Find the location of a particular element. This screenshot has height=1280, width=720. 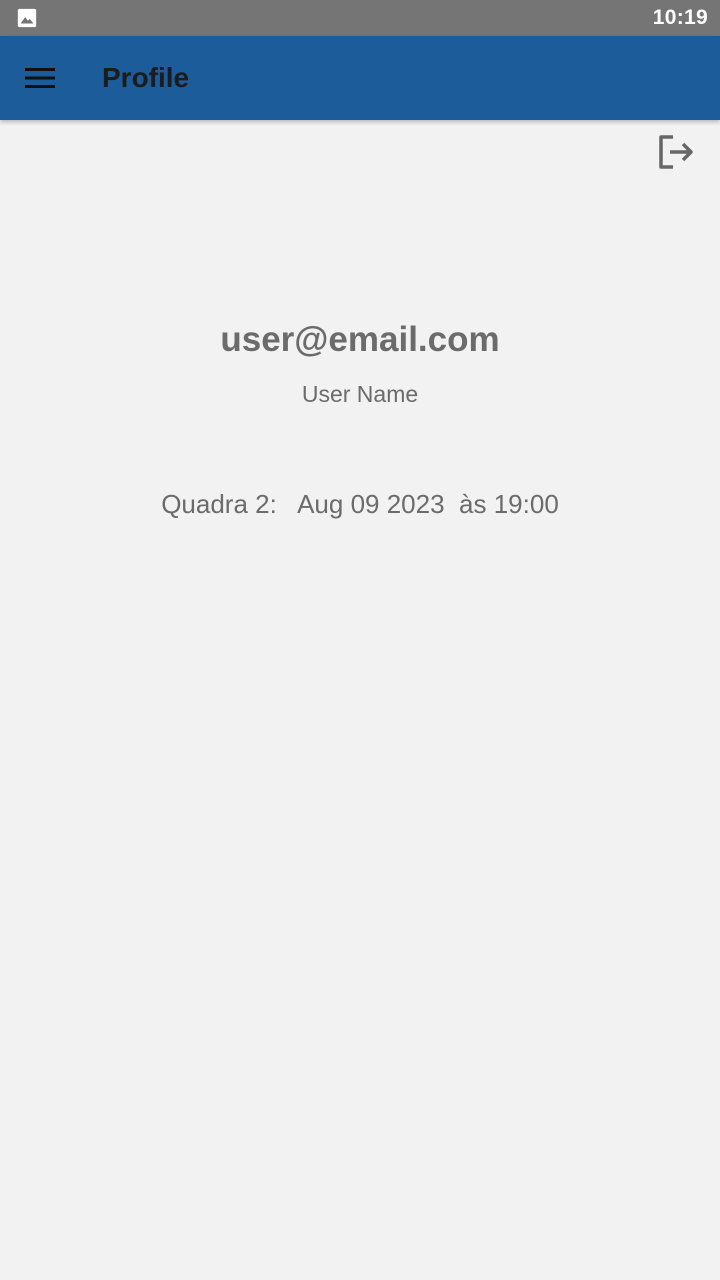

booking-item: Quadra 2: Aug 09 2023 às 19:00 is located at coordinates (360, 504).